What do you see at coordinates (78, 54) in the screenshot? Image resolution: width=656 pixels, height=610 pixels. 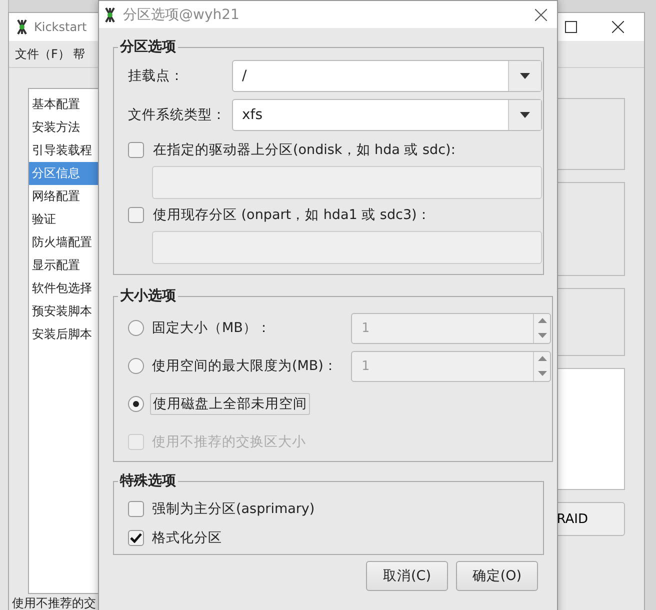 I see `menu-item: 帮` at bounding box center [78, 54].